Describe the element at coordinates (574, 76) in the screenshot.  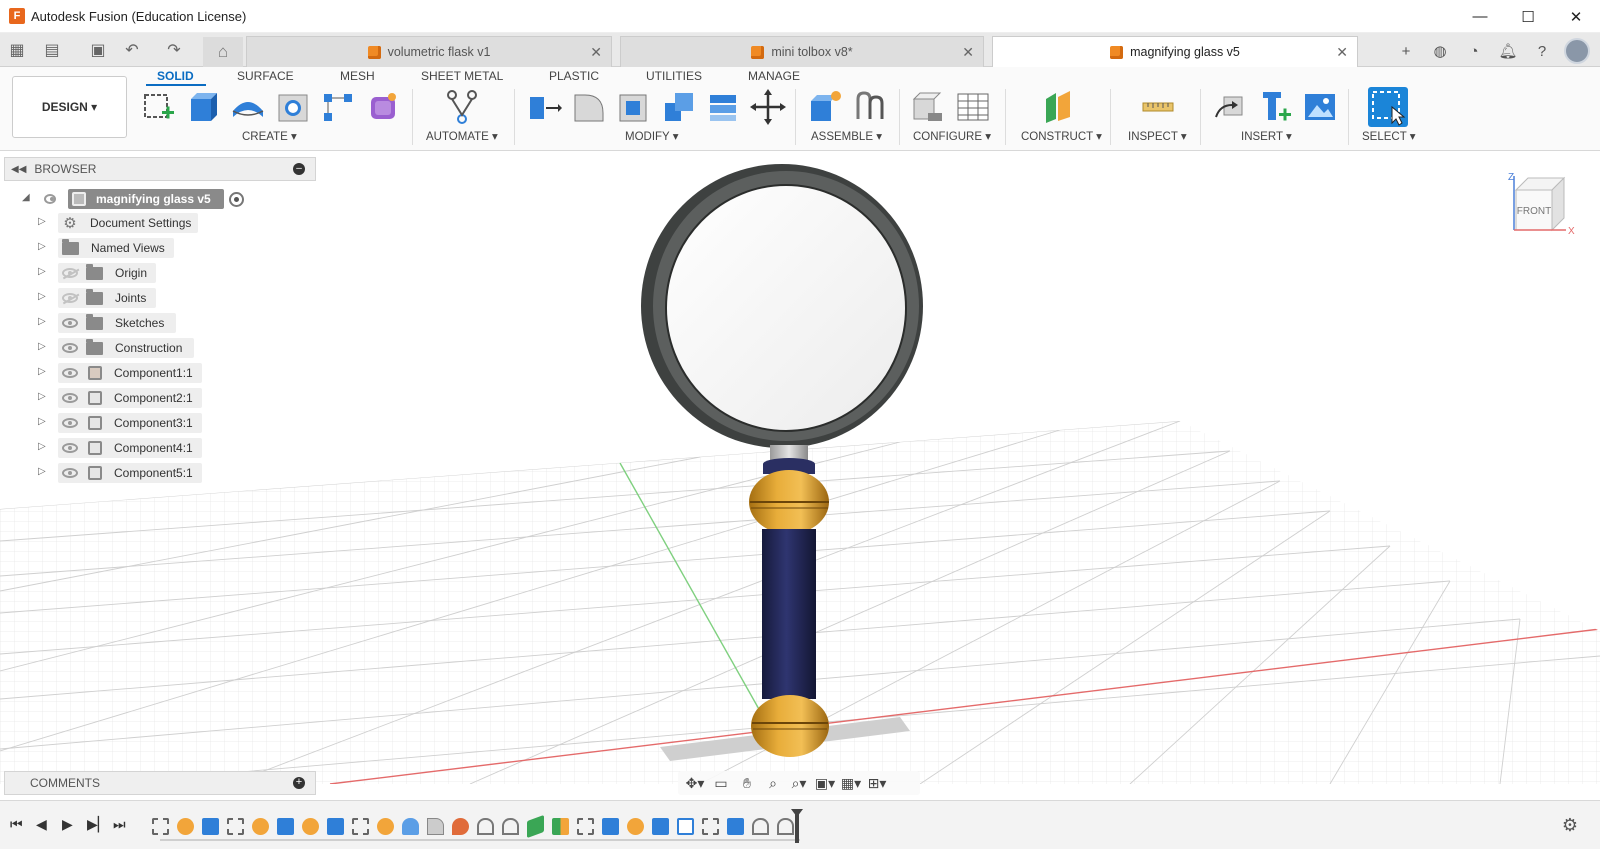
I see `tab-plastic: PLASTIC` at that location.